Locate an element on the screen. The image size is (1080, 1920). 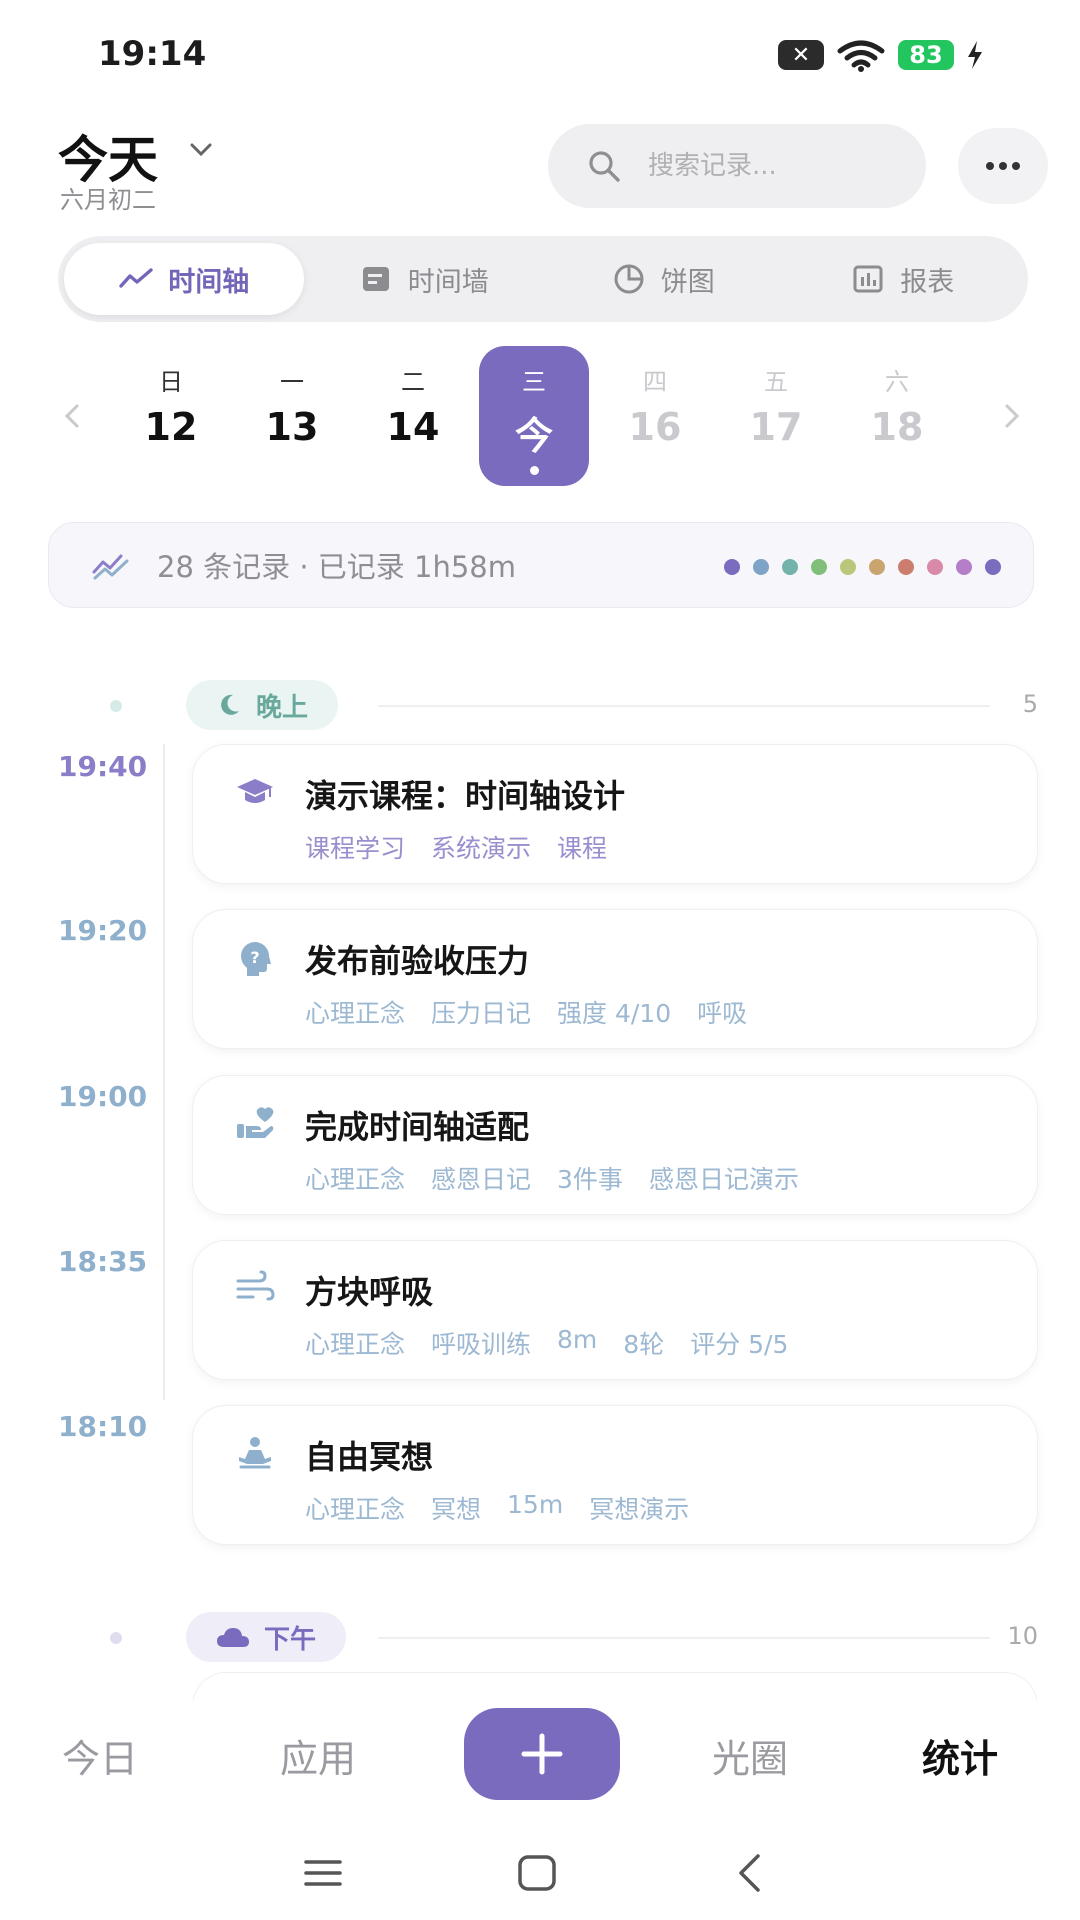
entry-tags: 课程学习 系统演示 课程 is located at coordinates (456, 847).